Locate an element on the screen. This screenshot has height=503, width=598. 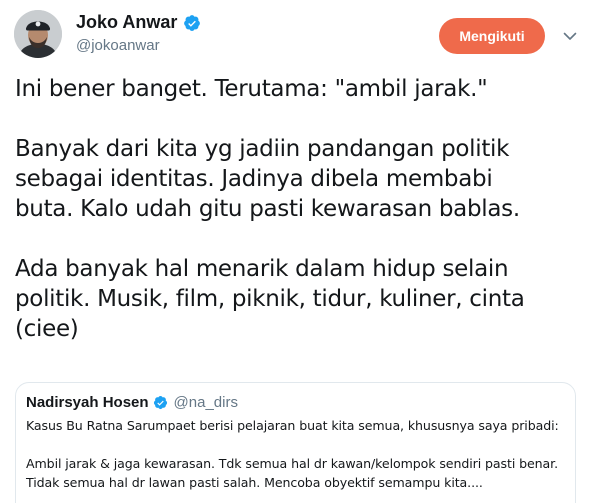
author-name-row: Joko Anwar is located at coordinates (138, 22).